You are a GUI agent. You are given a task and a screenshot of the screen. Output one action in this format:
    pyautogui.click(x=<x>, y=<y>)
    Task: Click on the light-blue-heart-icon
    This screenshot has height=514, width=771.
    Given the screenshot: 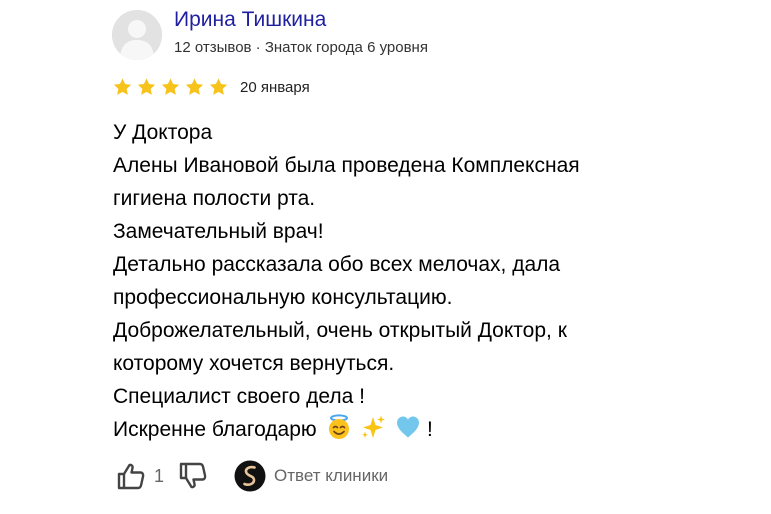 What is the action you would take?
    pyautogui.click(x=408, y=427)
    